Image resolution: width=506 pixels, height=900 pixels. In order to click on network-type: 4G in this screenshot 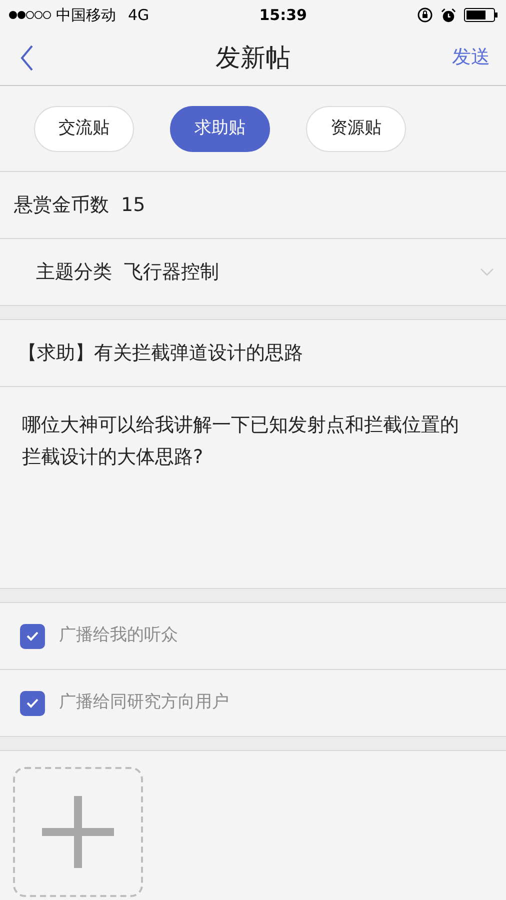, I will do `click(139, 15)`.